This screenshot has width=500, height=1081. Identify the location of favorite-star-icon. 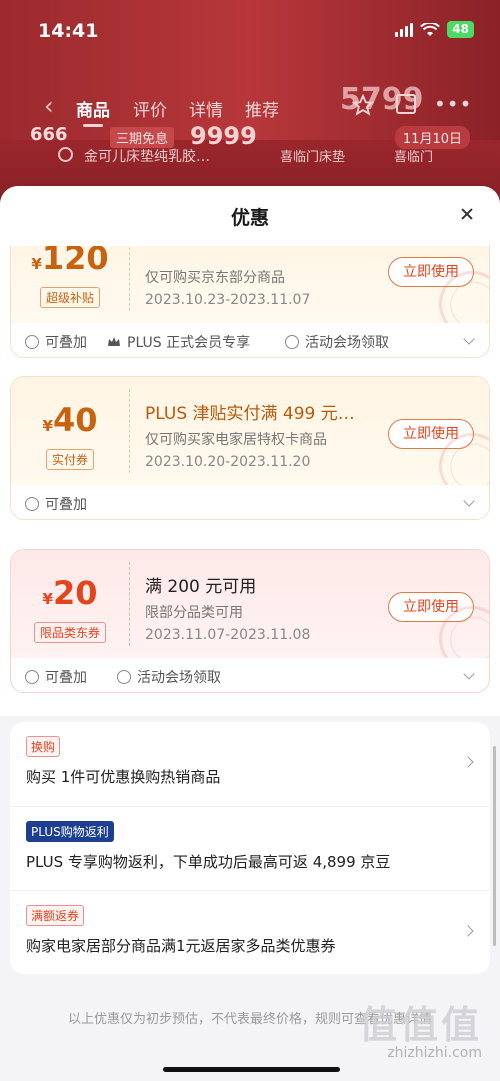
(363, 105).